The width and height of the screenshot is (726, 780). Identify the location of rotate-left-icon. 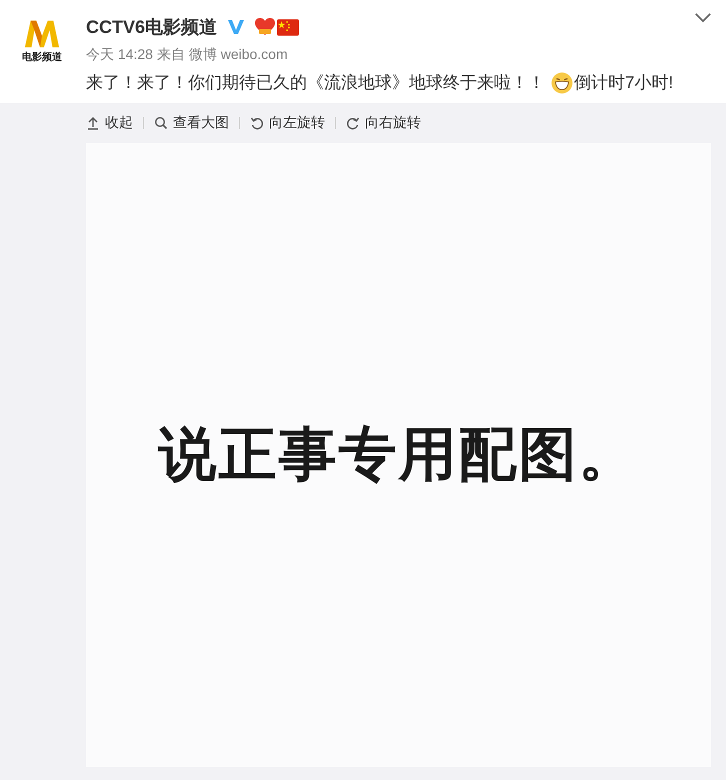
(257, 123).